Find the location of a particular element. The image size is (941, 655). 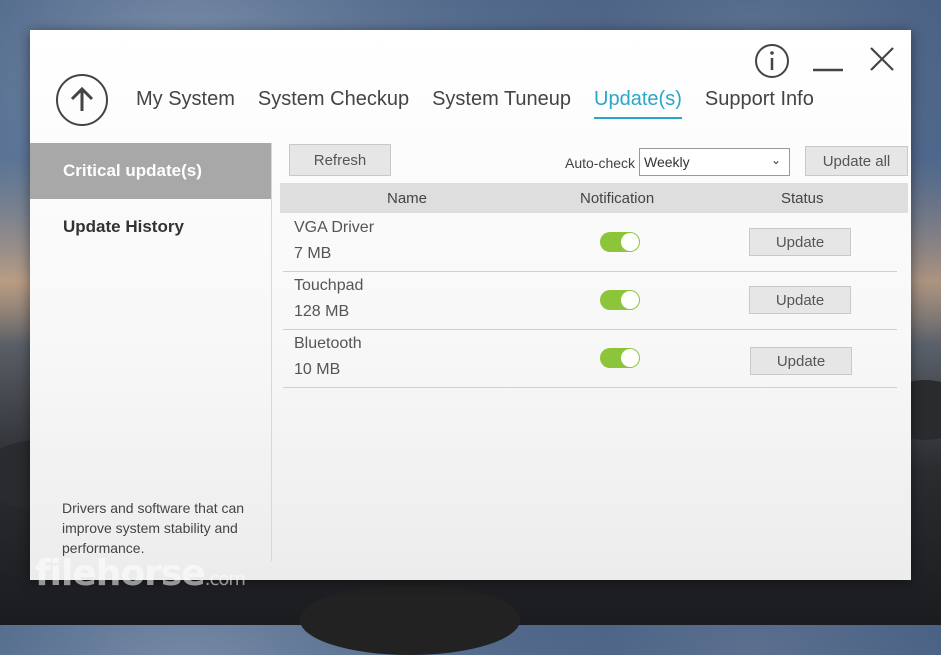

minimize-icon is located at coordinates (828, 61).